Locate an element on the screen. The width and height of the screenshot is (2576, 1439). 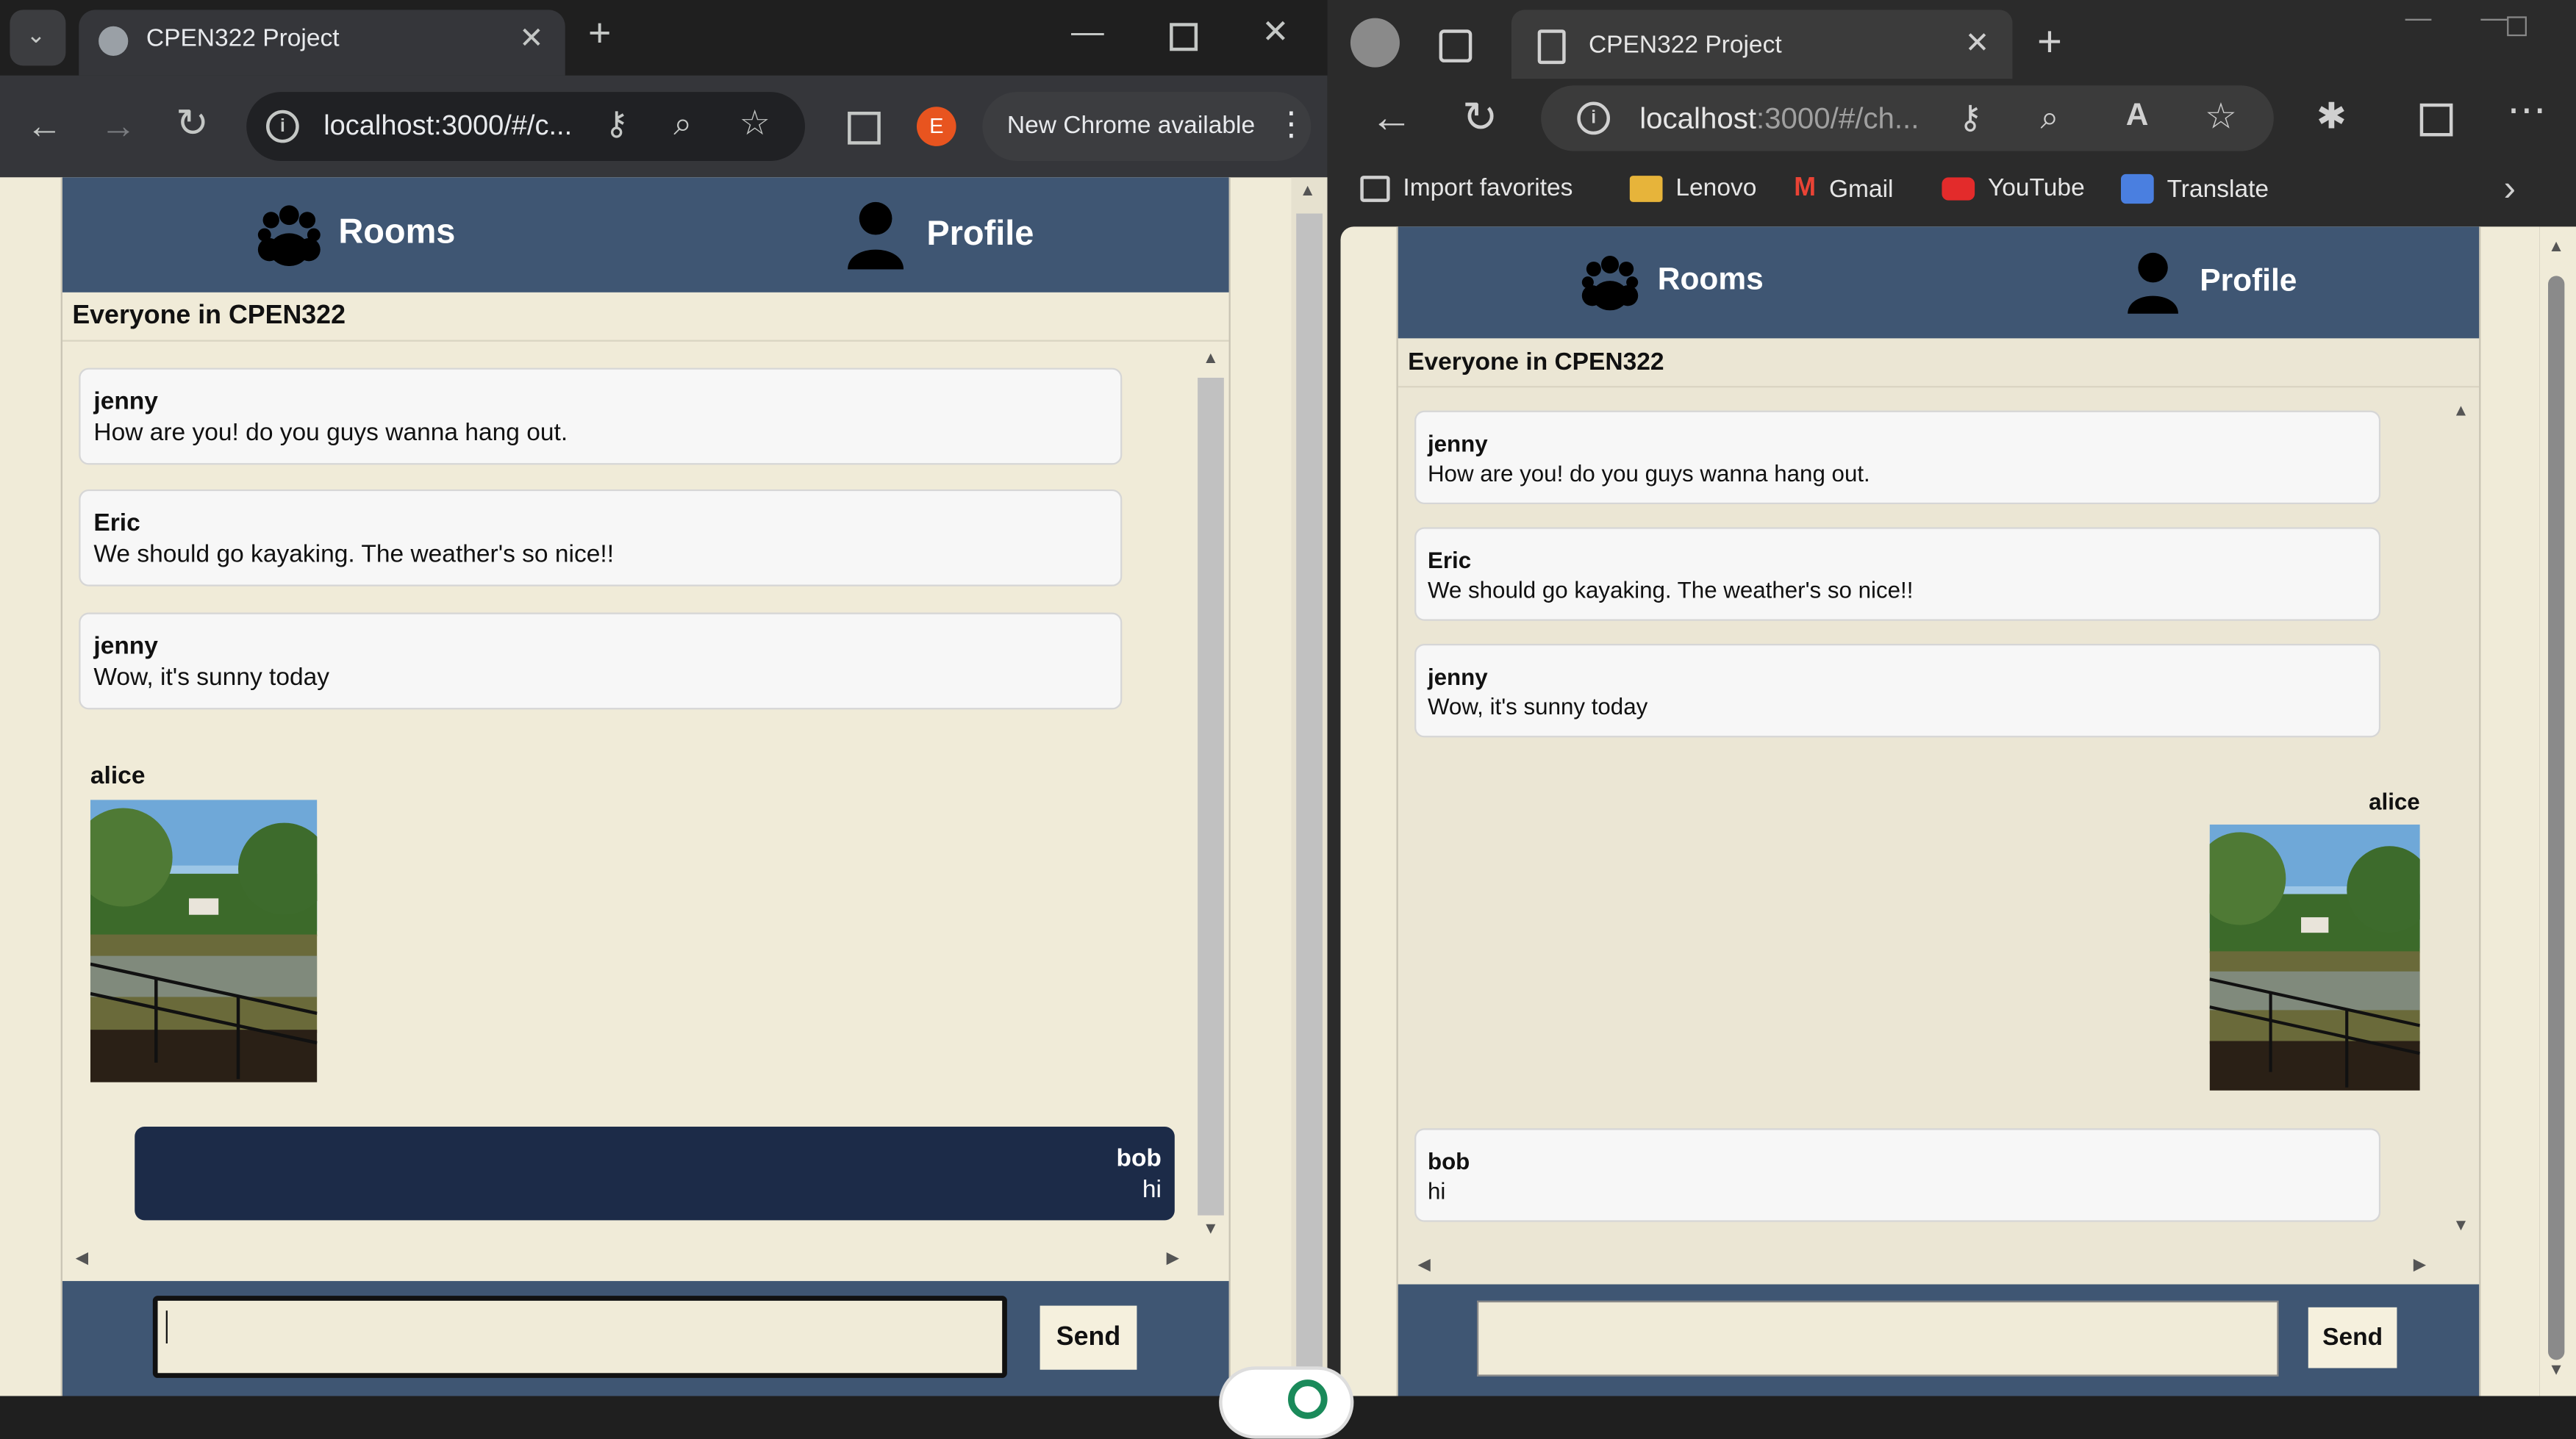
more-icon: ⋯ is located at coordinates (2527, 111).